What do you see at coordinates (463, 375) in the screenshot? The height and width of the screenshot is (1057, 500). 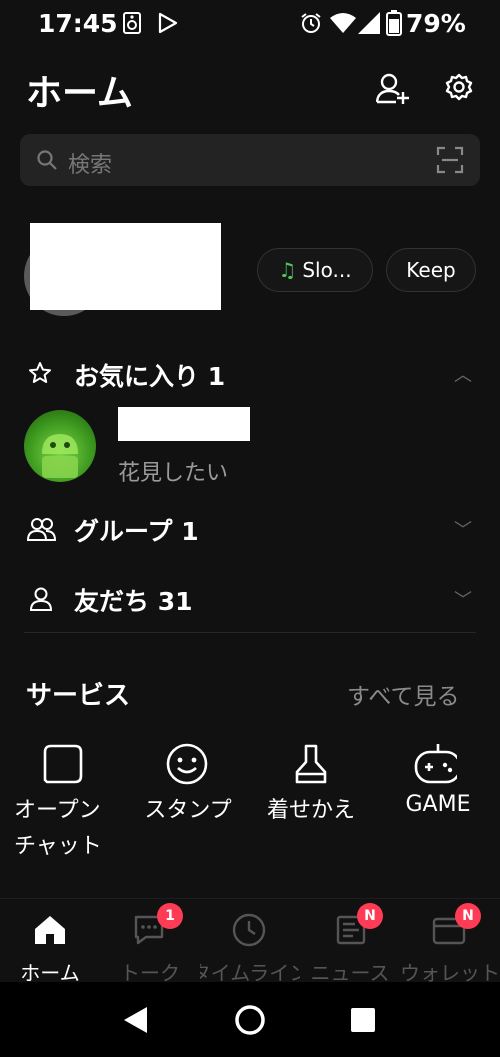 I see `chevron-up-icon: ︿` at bounding box center [463, 375].